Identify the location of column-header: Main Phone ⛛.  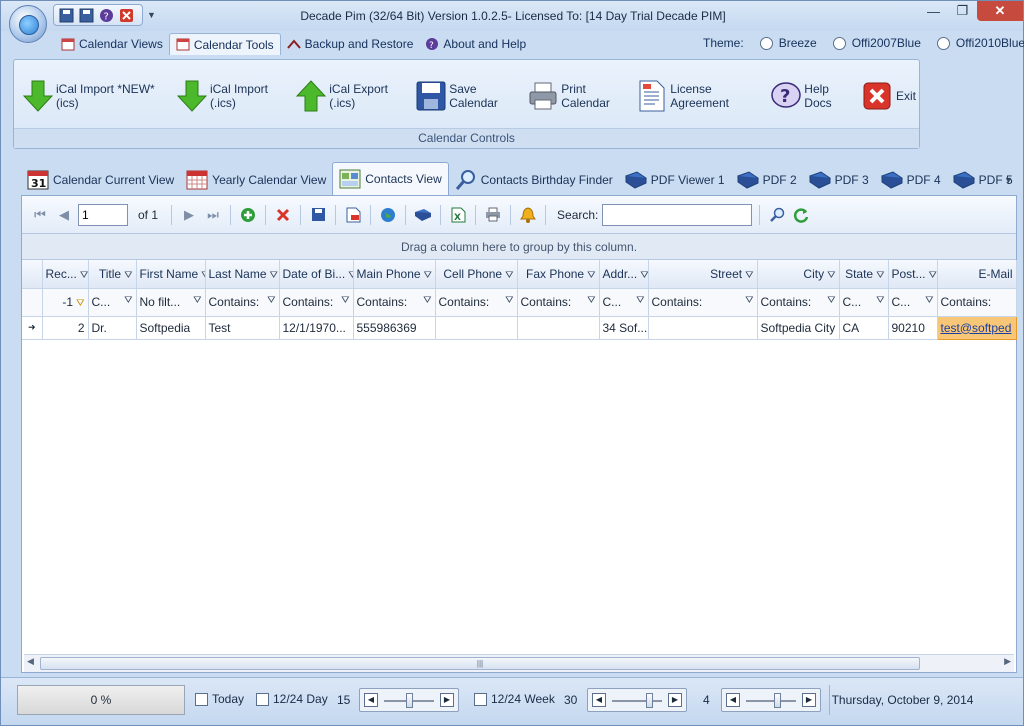
(394, 274).